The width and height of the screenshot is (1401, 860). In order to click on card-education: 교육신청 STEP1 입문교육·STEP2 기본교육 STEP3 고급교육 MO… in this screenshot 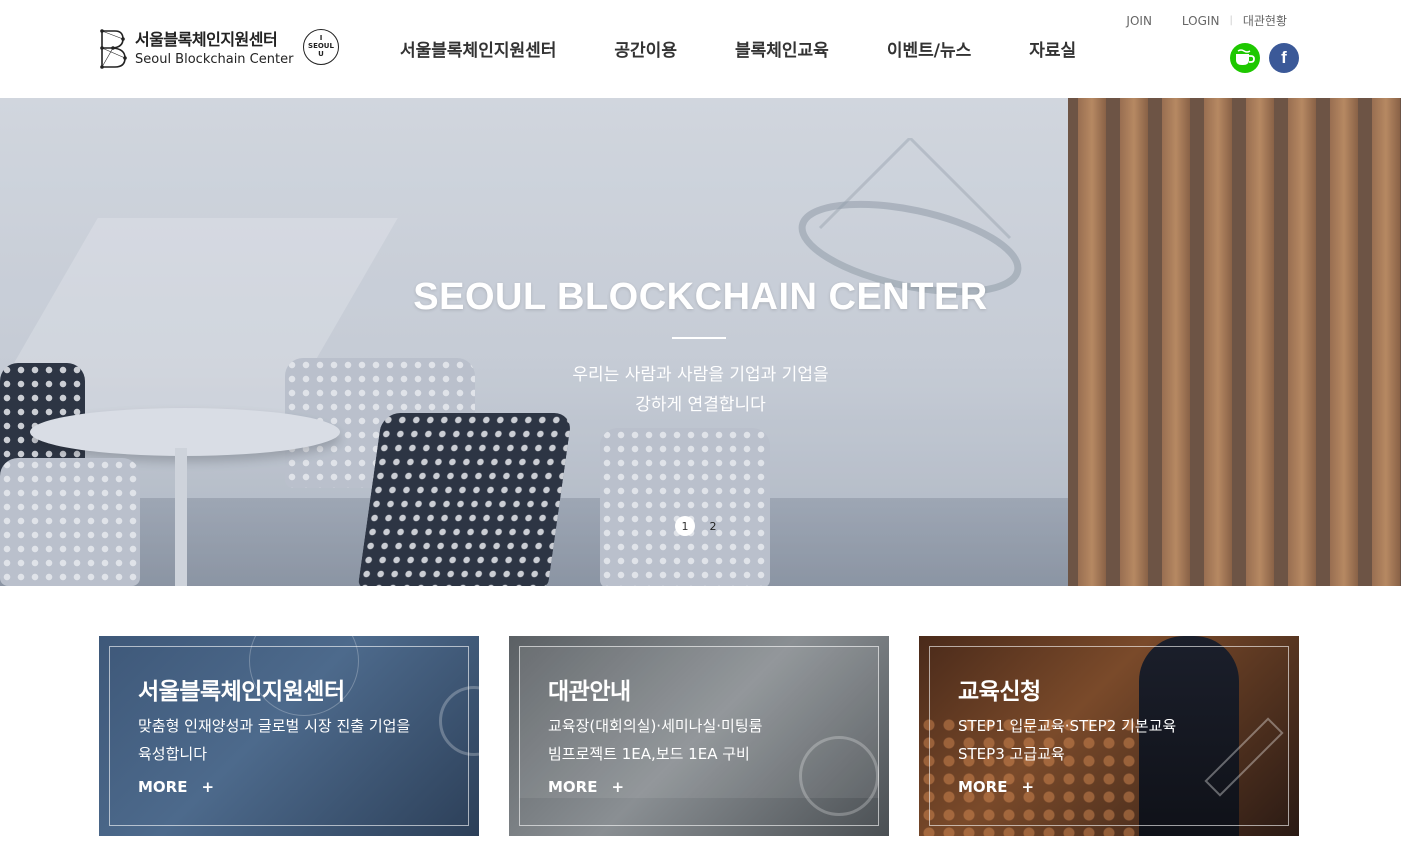, I will do `click(1109, 736)`.